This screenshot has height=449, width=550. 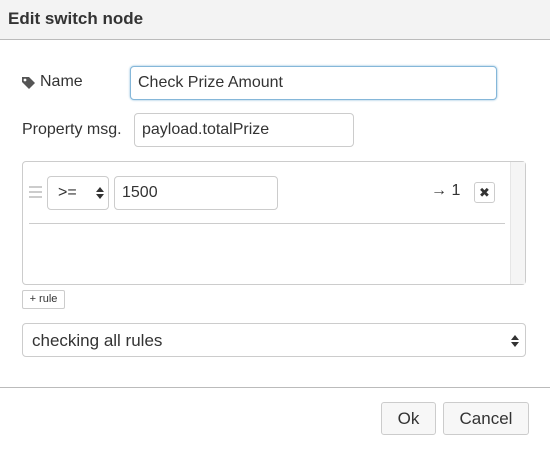 What do you see at coordinates (275, 387) in the screenshot?
I see `footer-divider` at bounding box center [275, 387].